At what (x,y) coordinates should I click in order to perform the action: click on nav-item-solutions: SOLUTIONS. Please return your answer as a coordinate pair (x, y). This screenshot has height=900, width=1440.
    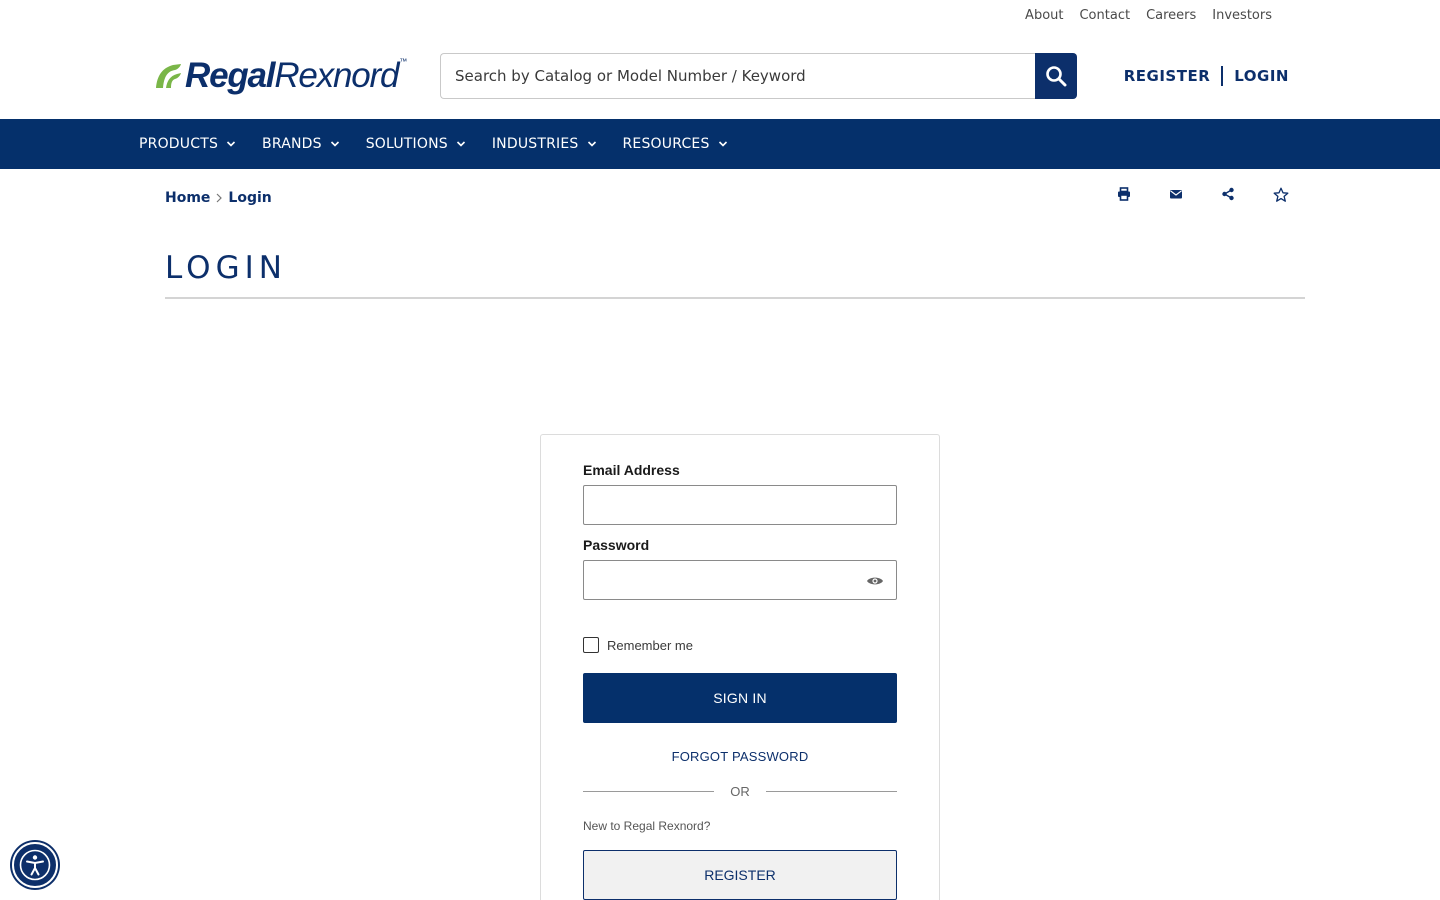
    Looking at the image, I should click on (416, 144).